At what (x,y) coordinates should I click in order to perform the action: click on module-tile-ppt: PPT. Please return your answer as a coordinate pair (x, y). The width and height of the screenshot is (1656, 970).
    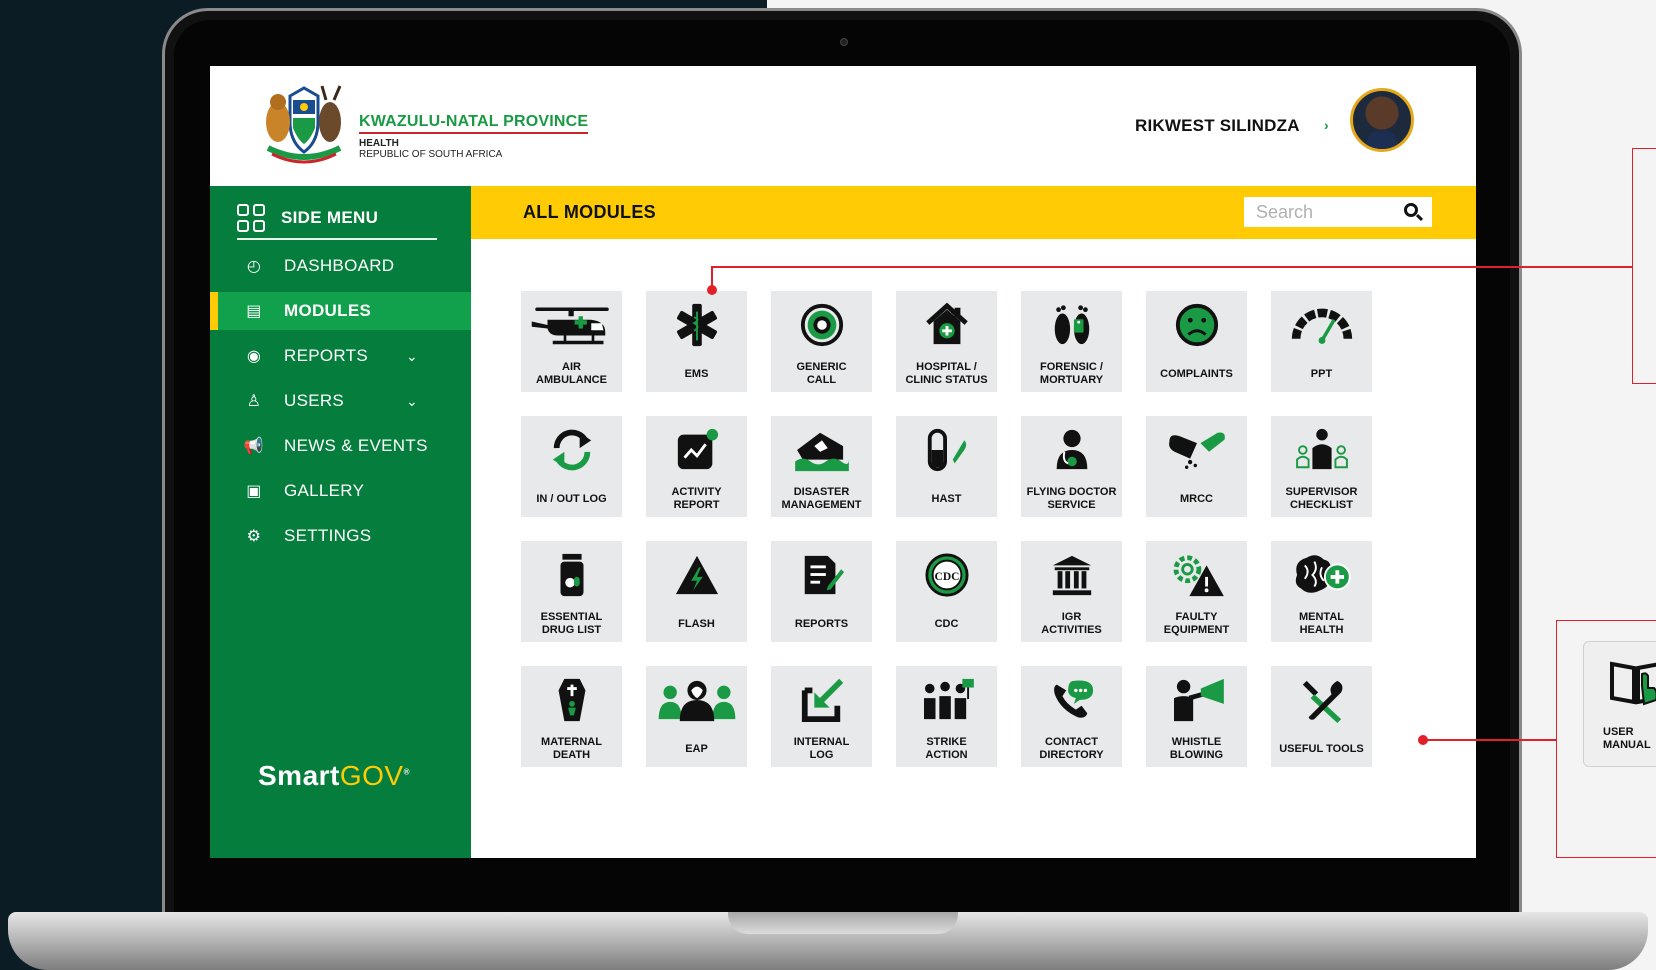
    Looking at the image, I should click on (1321, 341).